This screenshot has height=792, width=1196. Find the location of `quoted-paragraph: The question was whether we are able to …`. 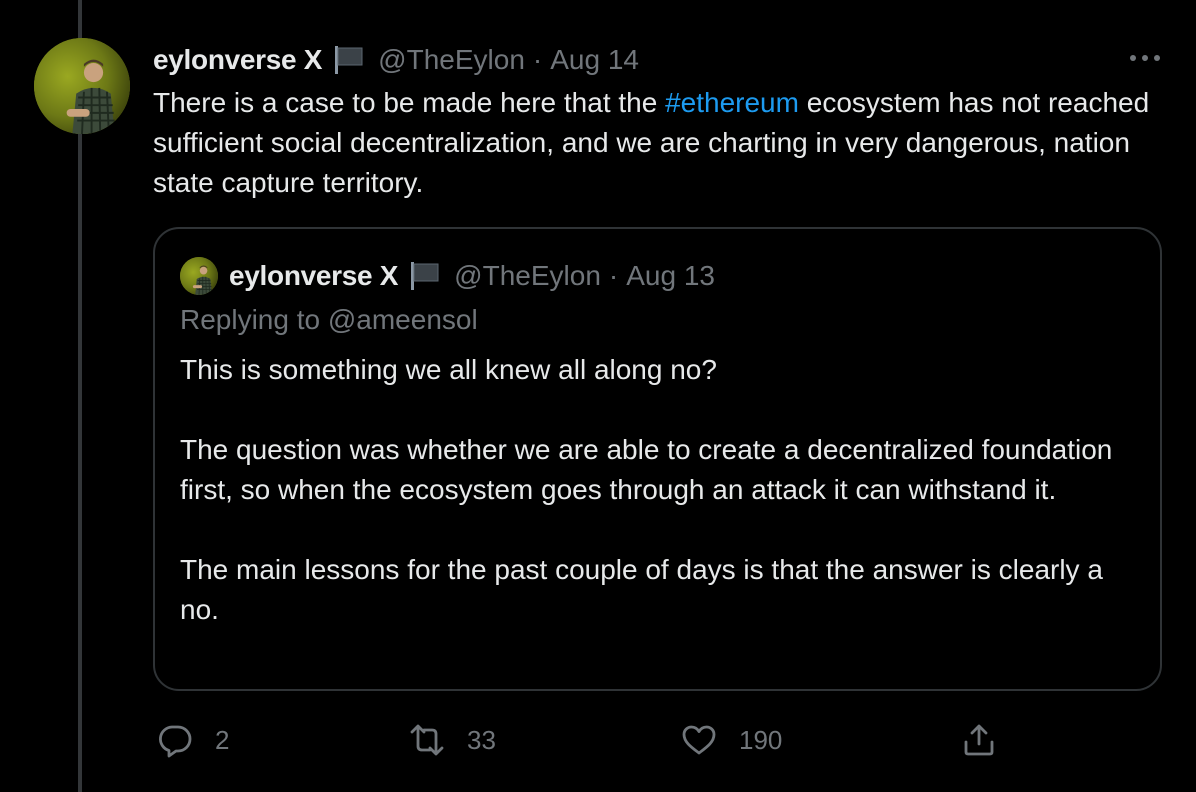

quoted-paragraph: The question was whether we are able to … is located at coordinates (646, 469).